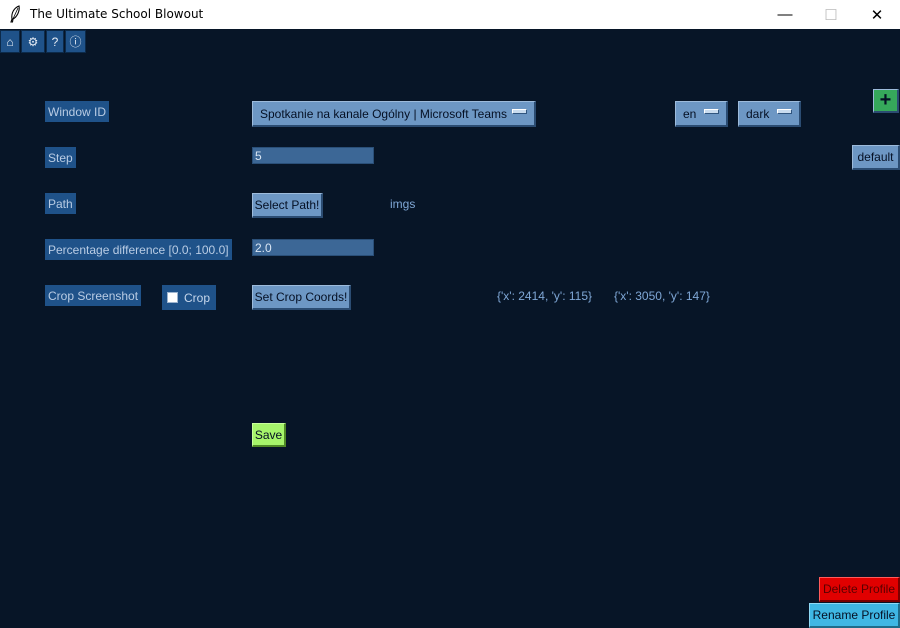  I want to click on step-label: Step, so click(60, 157).